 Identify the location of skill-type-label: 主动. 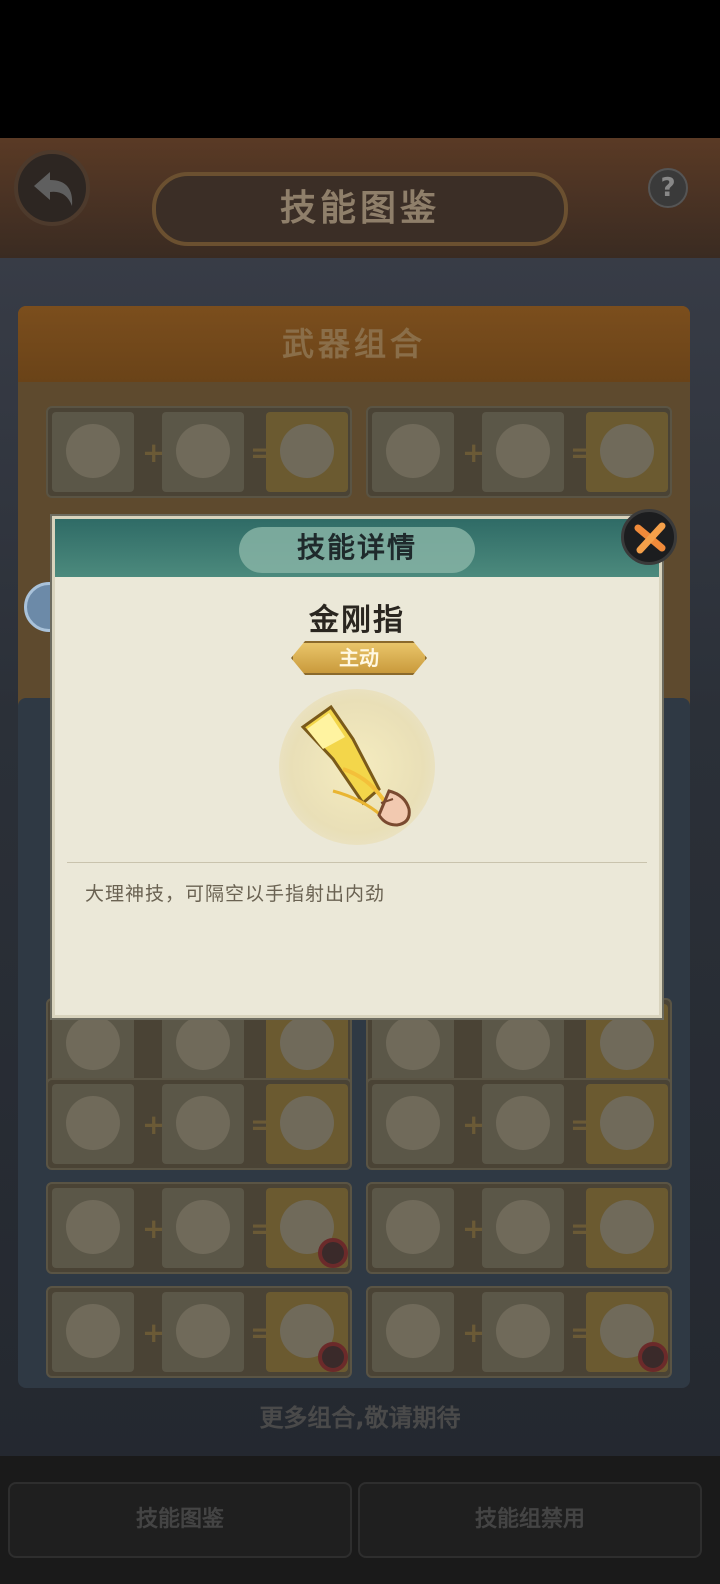
(359, 658).